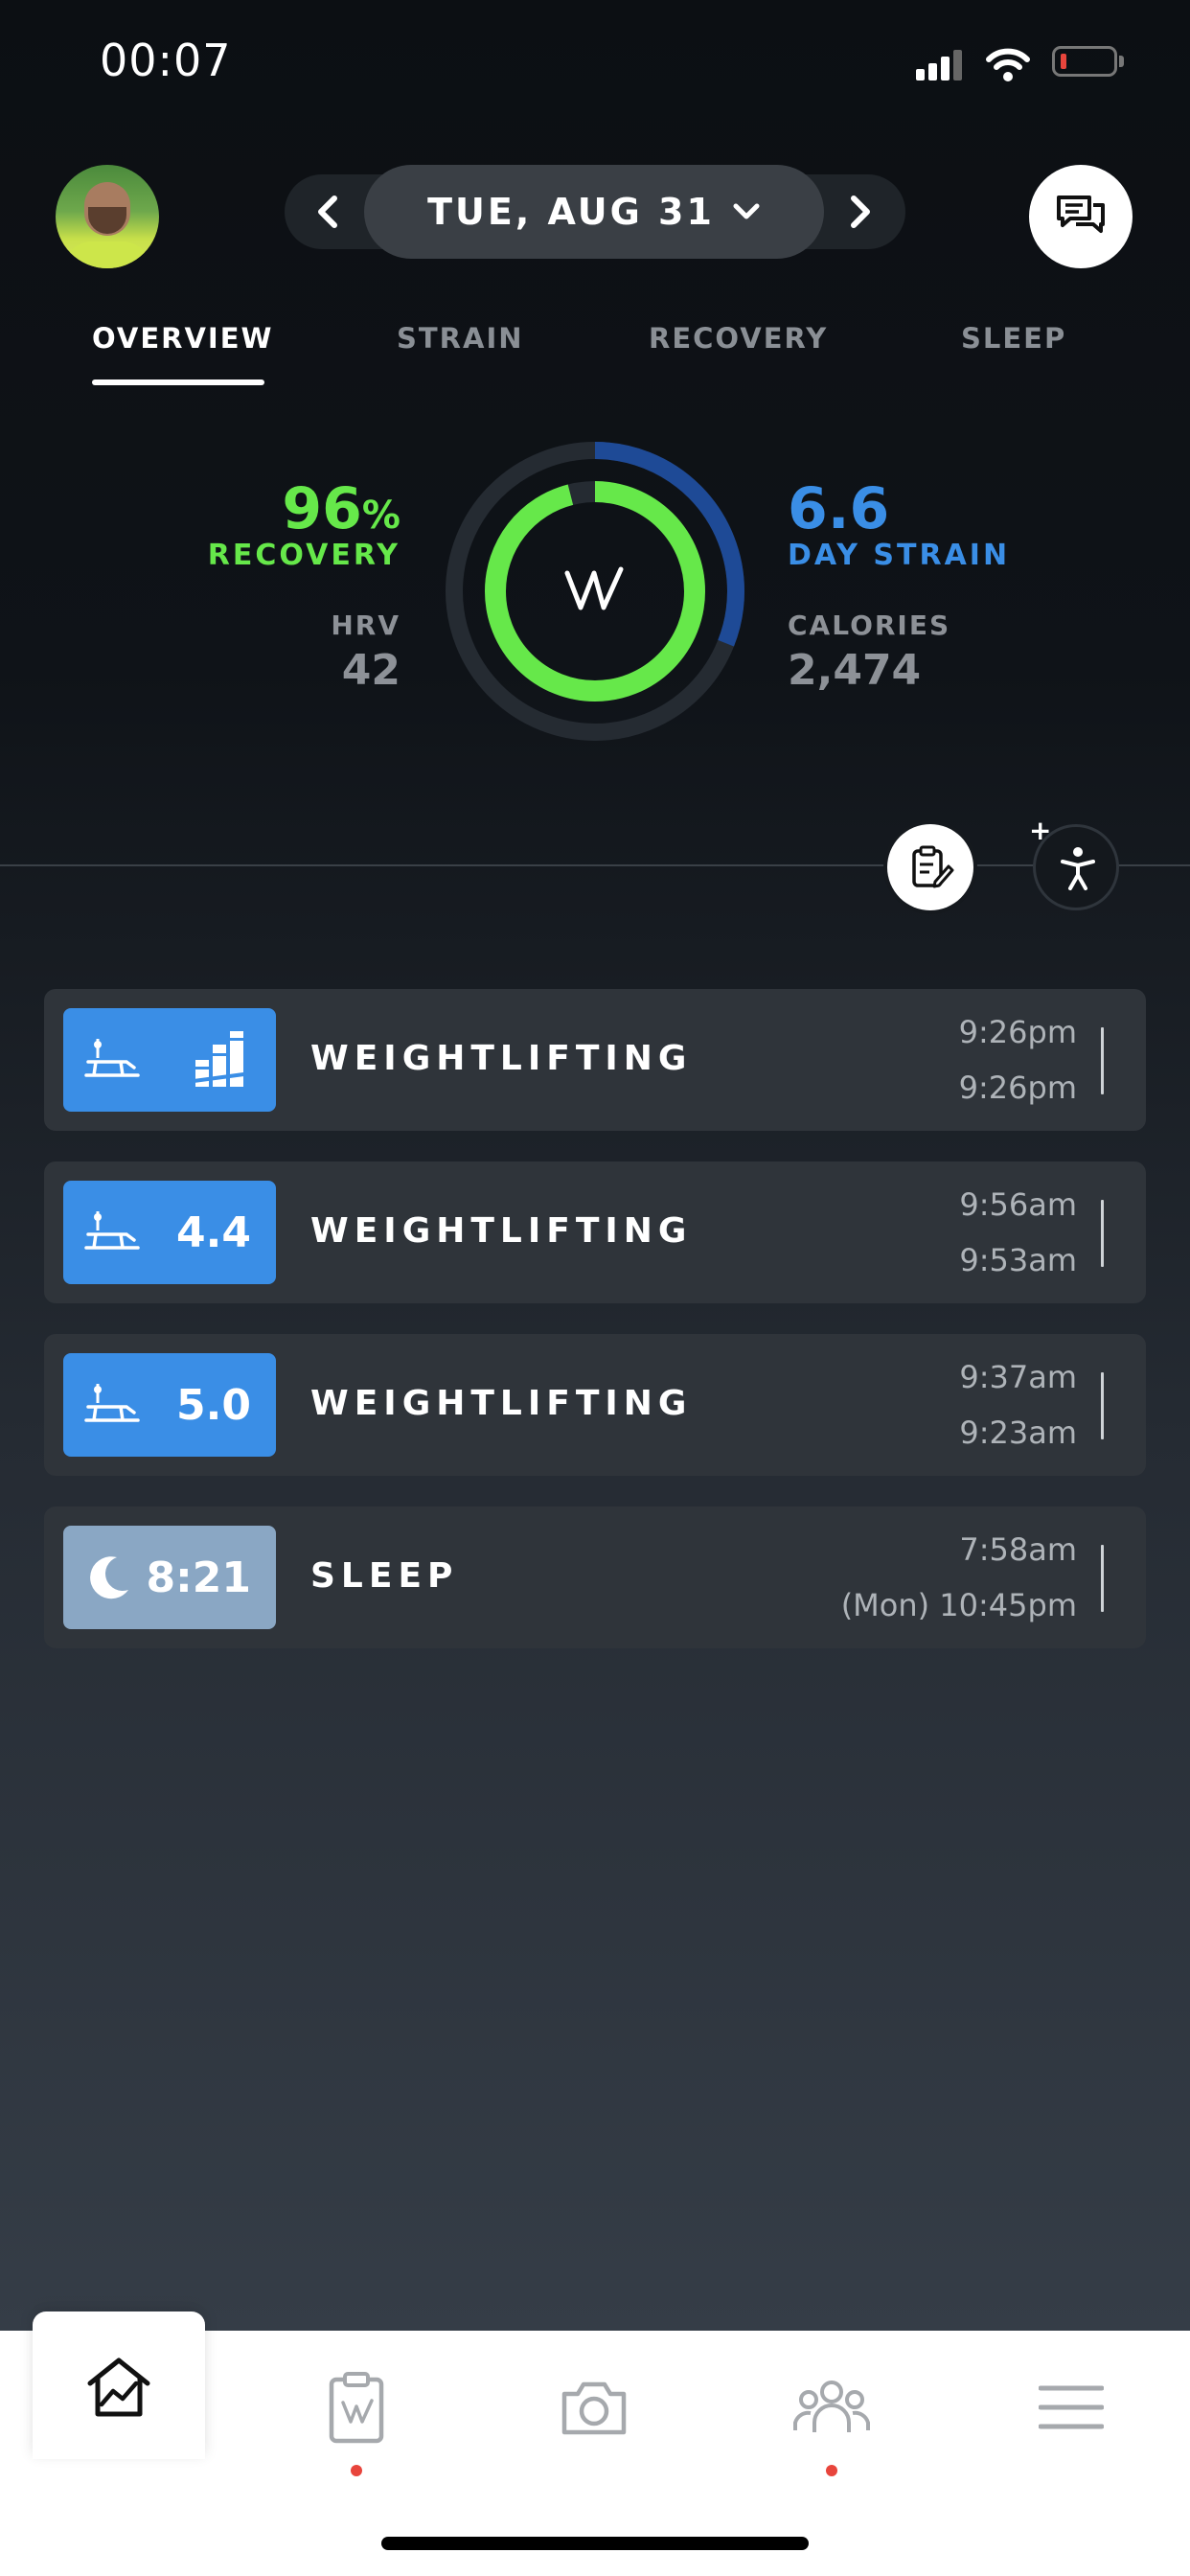 Image resolution: width=1190 pixels, height=2576 pixels. Describe the element at coordinates (166, 60) in the screenshot. I see `status-time: 00:07` at that location.